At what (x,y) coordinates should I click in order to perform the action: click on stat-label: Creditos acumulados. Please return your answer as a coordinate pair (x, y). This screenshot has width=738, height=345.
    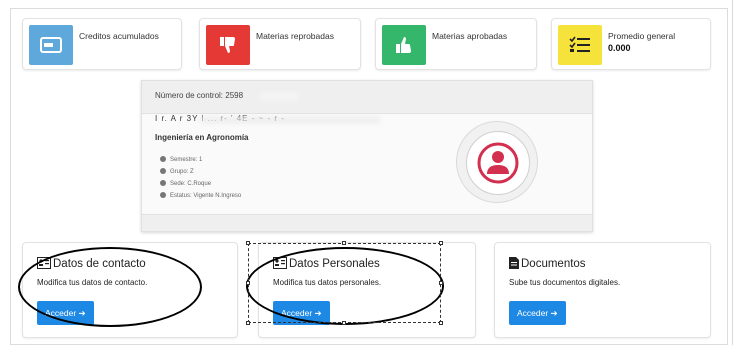
    Looking at the image, I should click on (119, 36).